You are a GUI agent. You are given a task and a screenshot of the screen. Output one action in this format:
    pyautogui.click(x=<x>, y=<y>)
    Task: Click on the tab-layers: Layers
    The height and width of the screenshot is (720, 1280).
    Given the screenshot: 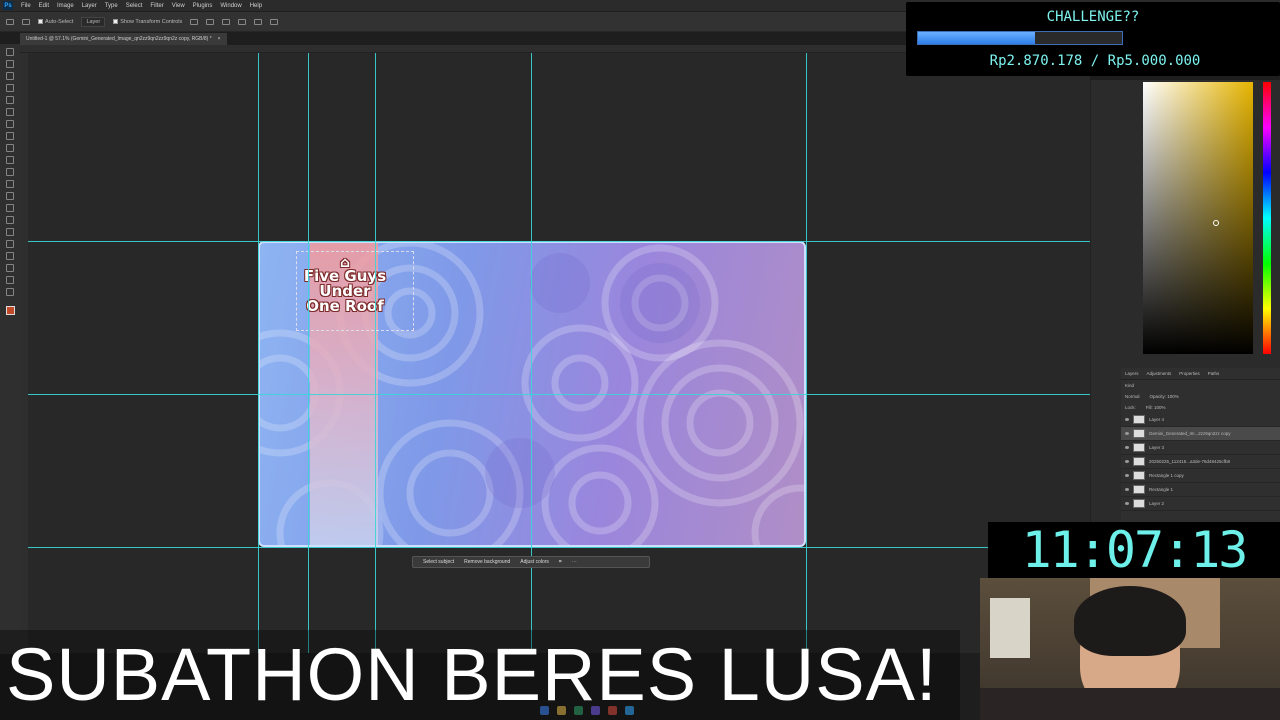 What is the action you would take?
    pyautogui.click(x=1132, y=373)
    